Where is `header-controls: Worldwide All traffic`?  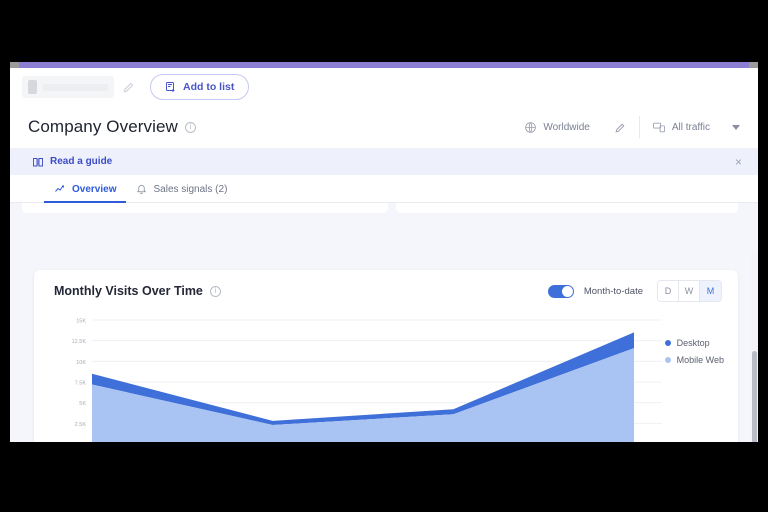
header-controls: Worldwide All traffic is located at coordinates (628, 127).